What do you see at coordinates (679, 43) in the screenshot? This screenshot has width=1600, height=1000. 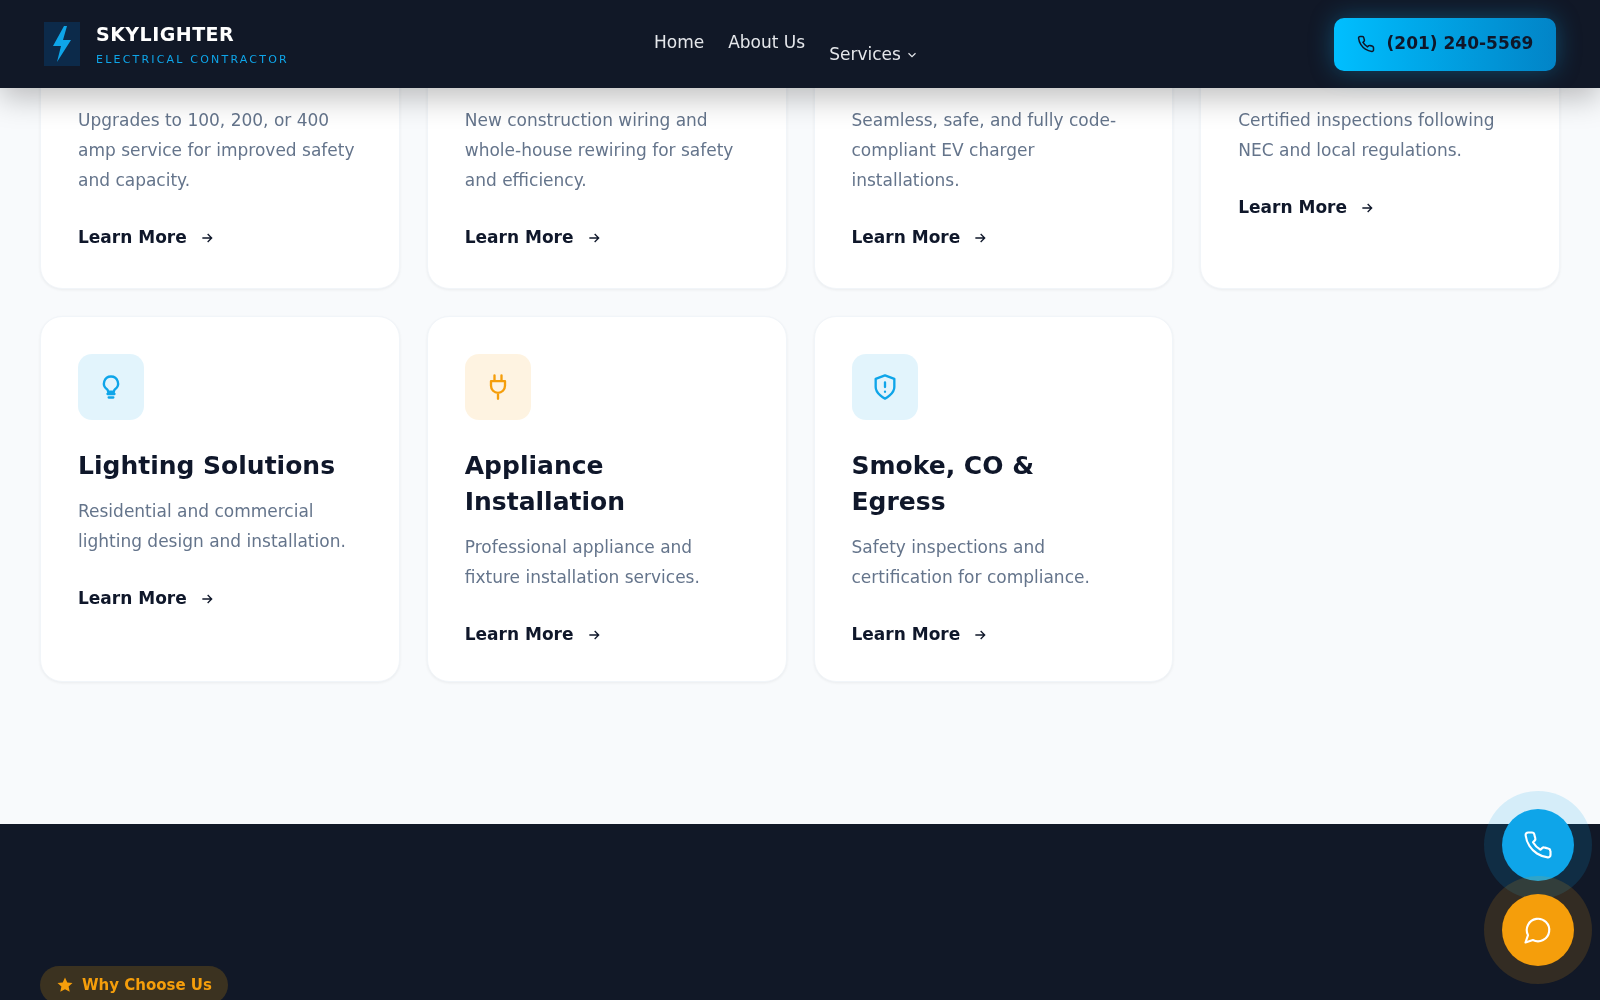 I see `nav-link: Home` at bounding box center [679, 43].